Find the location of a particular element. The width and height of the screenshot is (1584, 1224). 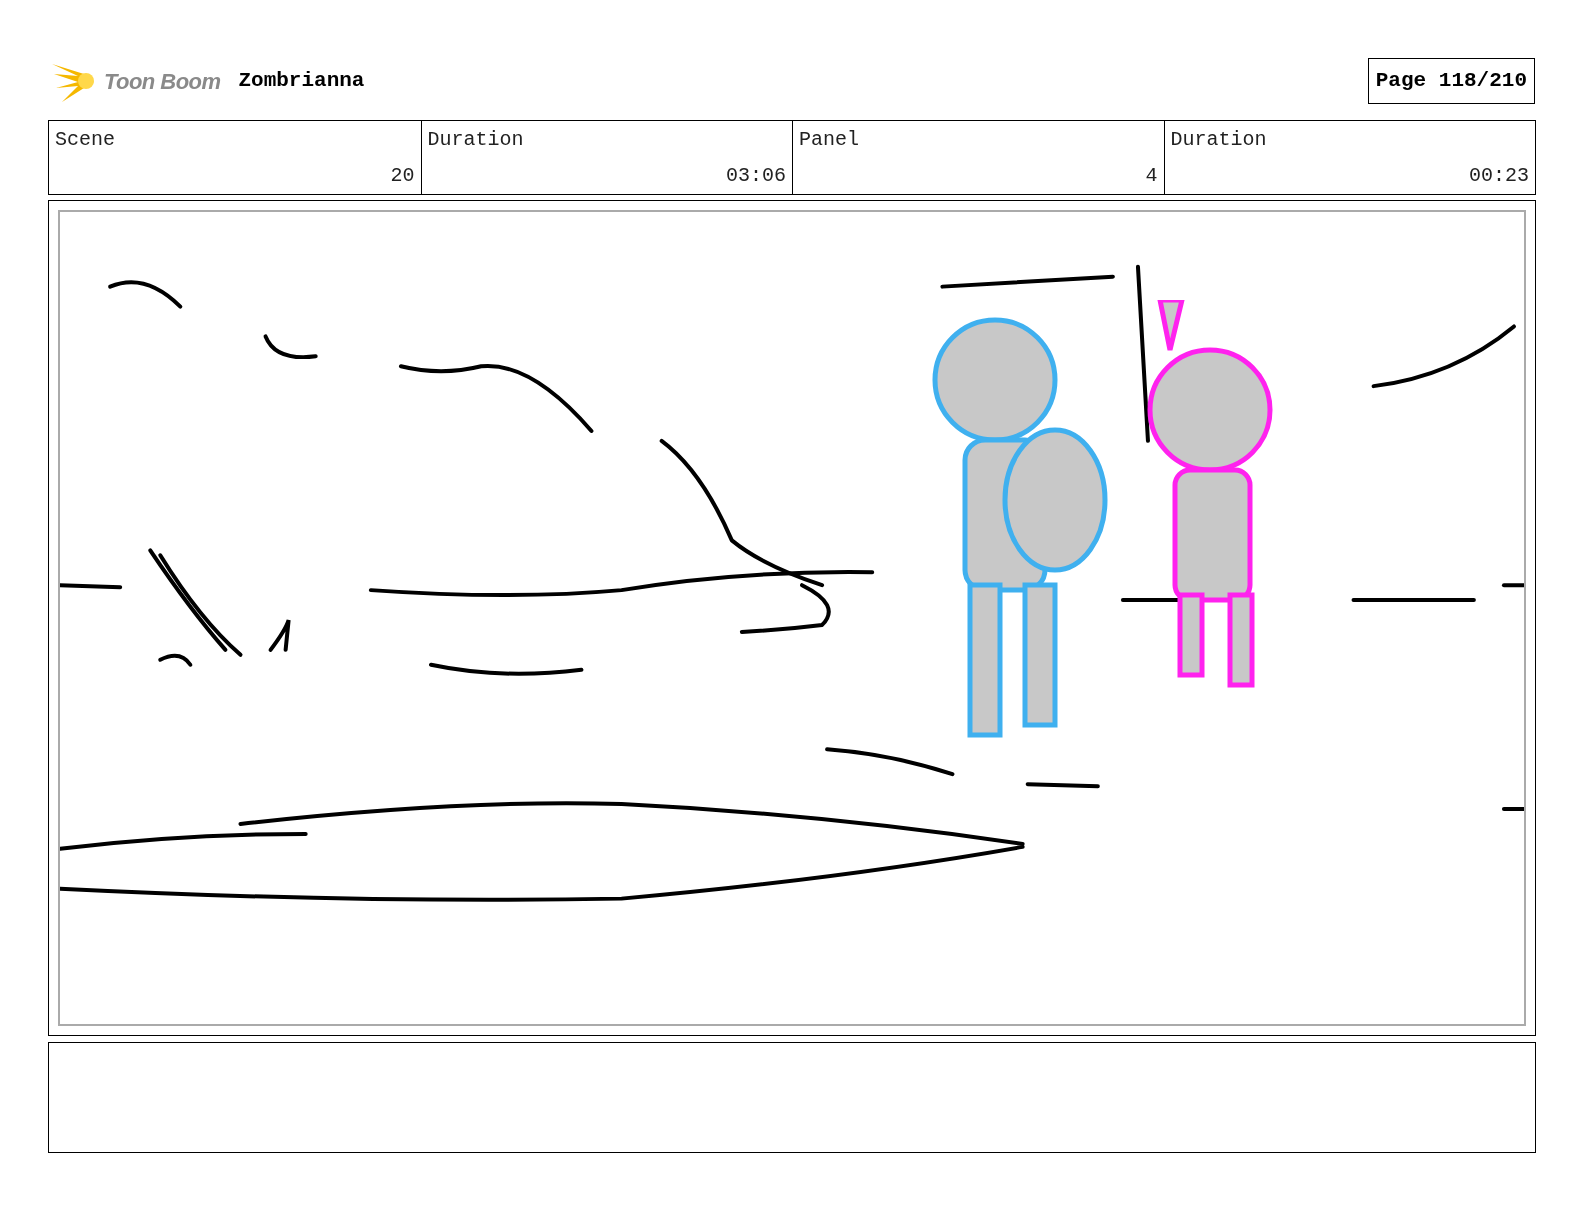

page-number: Page 118/210 is located at coordinates (1451, 81).